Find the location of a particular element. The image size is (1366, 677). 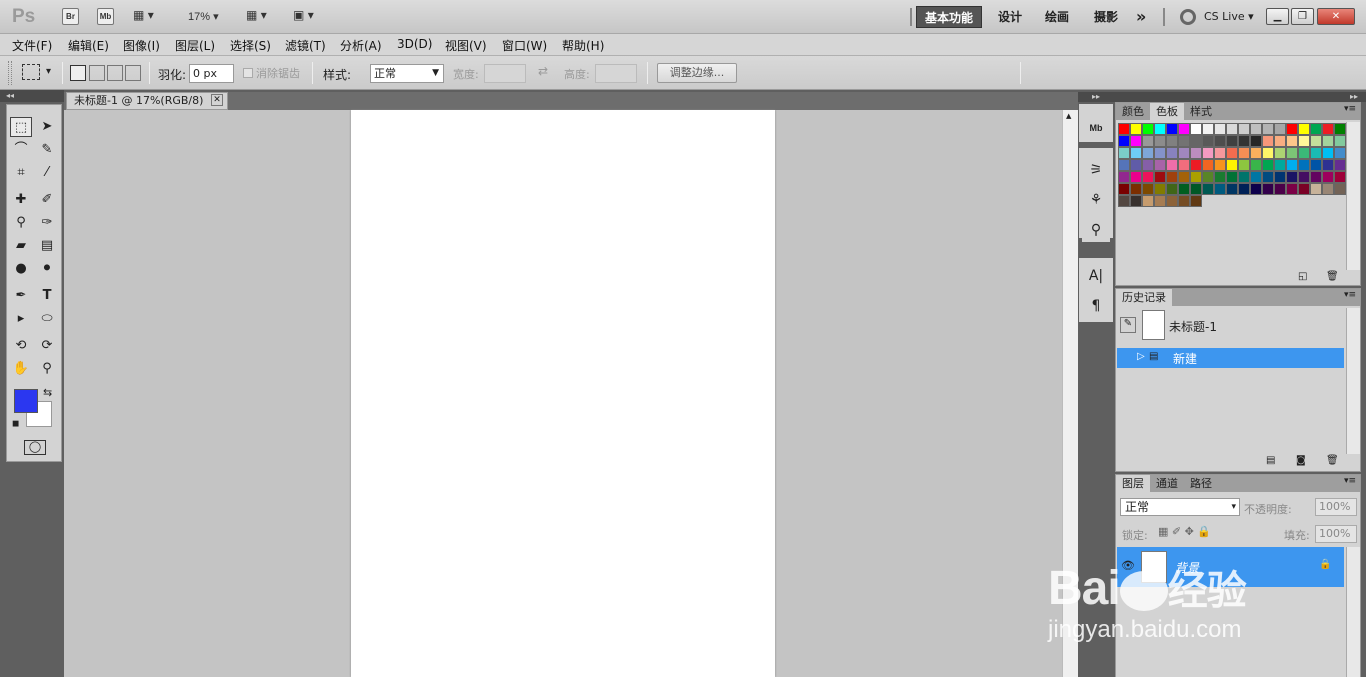

lock-transparency-icon: ▦ is located at coordinates (1163, 531).